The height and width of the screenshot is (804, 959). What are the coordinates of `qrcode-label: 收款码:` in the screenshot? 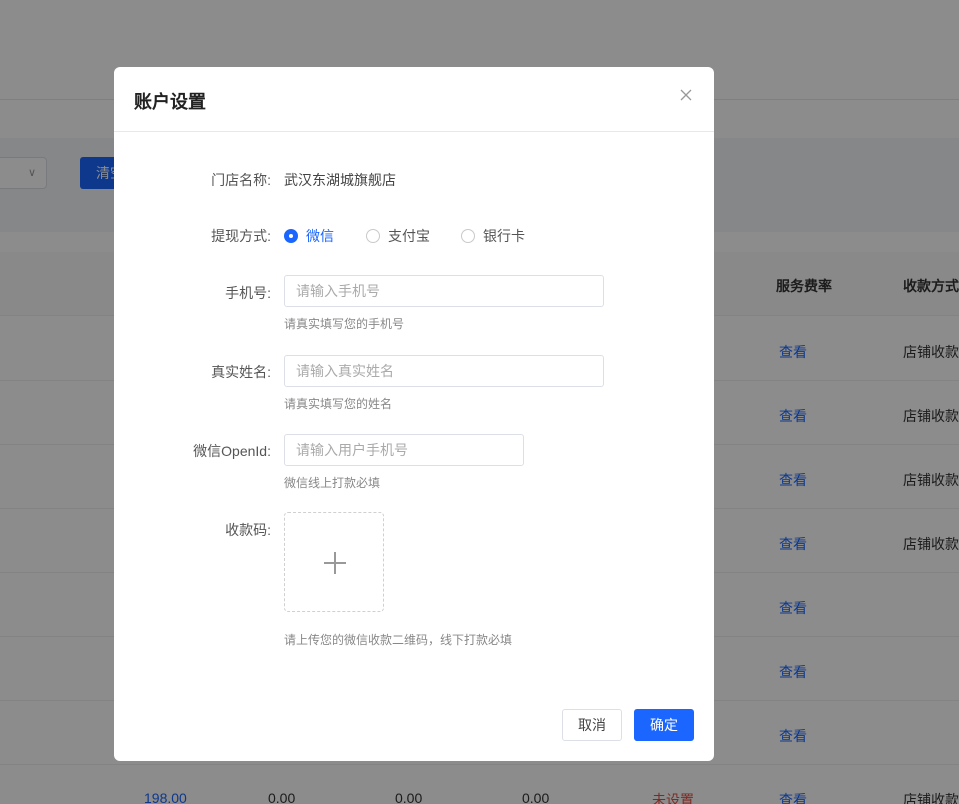 It's located at (248, 530).